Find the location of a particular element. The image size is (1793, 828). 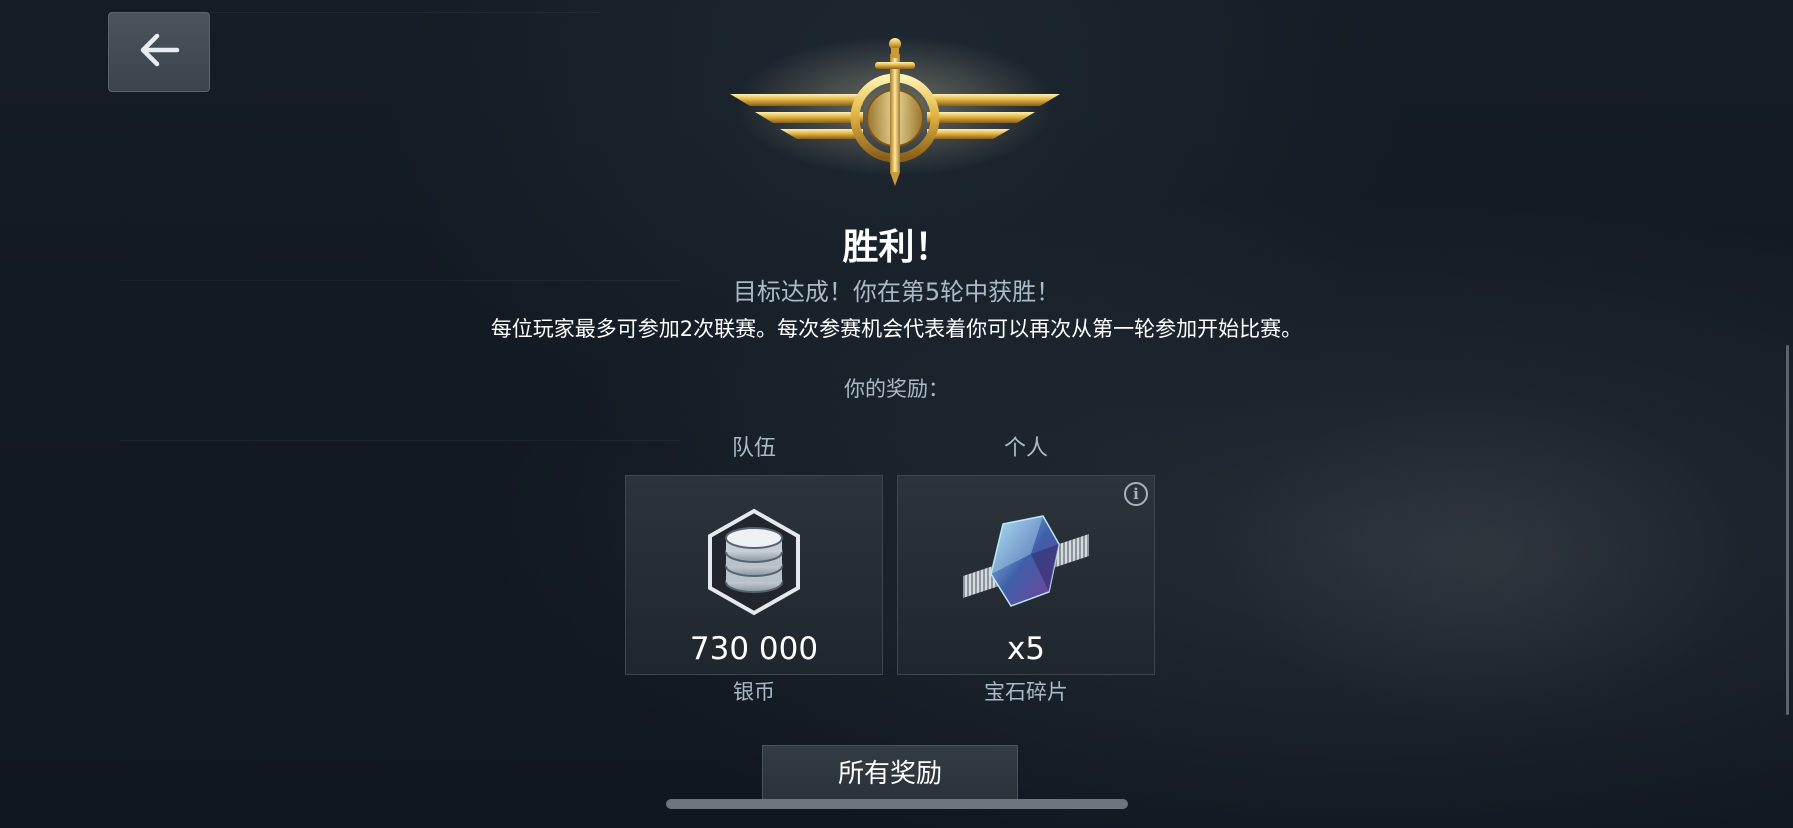

team-reward-card: 730 000 银币 is located at coordinates (754, 589).